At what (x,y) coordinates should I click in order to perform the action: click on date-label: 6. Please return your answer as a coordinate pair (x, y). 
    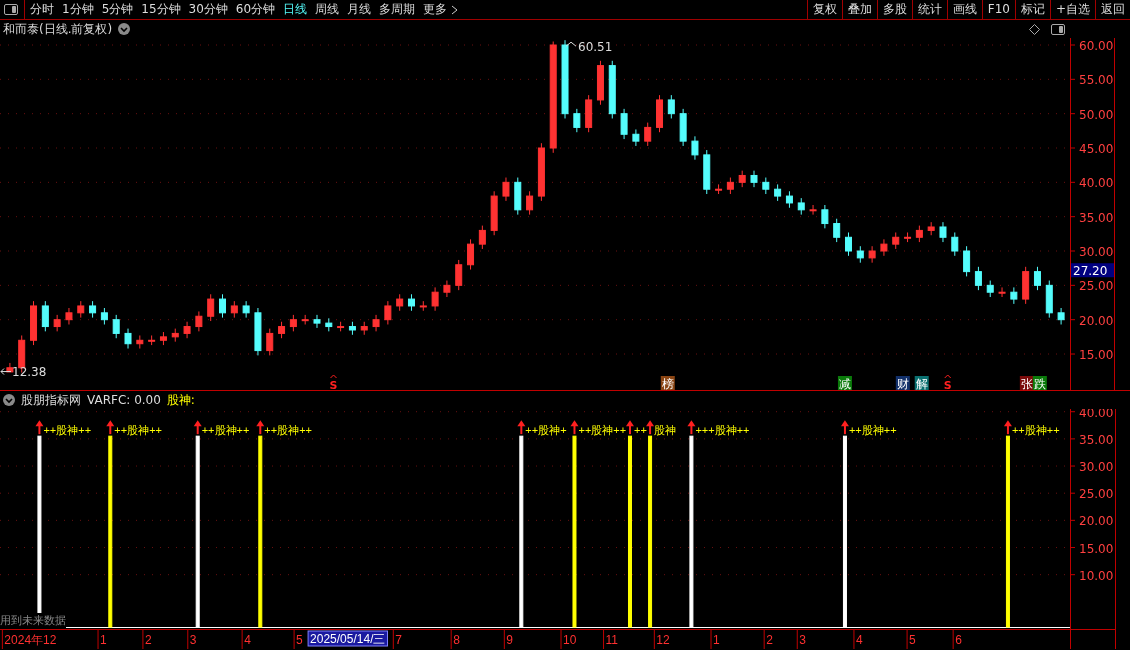
    Looking at the image, I should click on (958, 640).